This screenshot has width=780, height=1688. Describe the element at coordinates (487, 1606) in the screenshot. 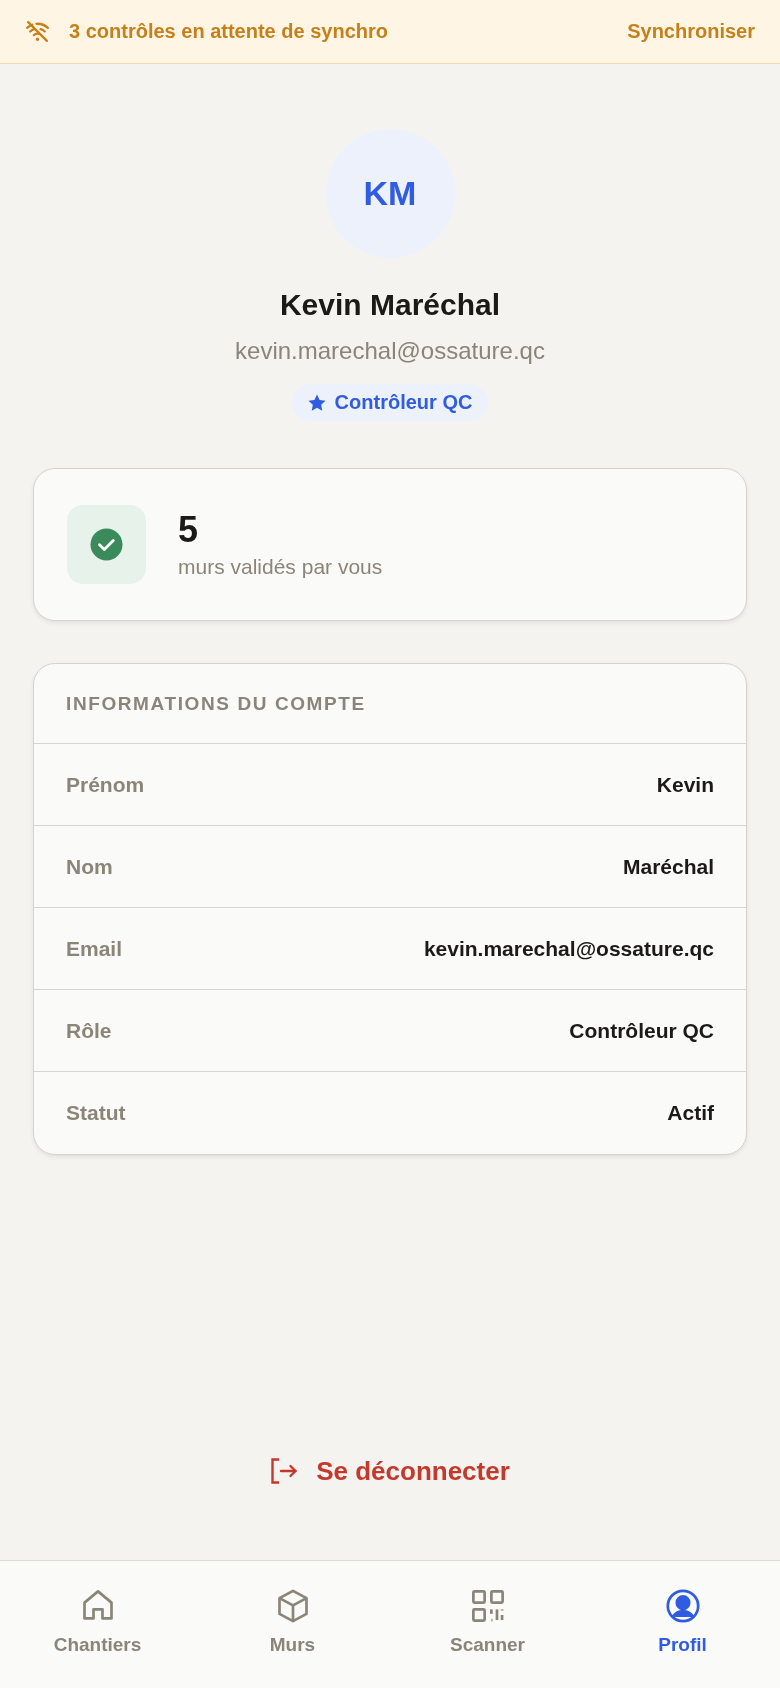

I see `qr-code-icon` at that location.